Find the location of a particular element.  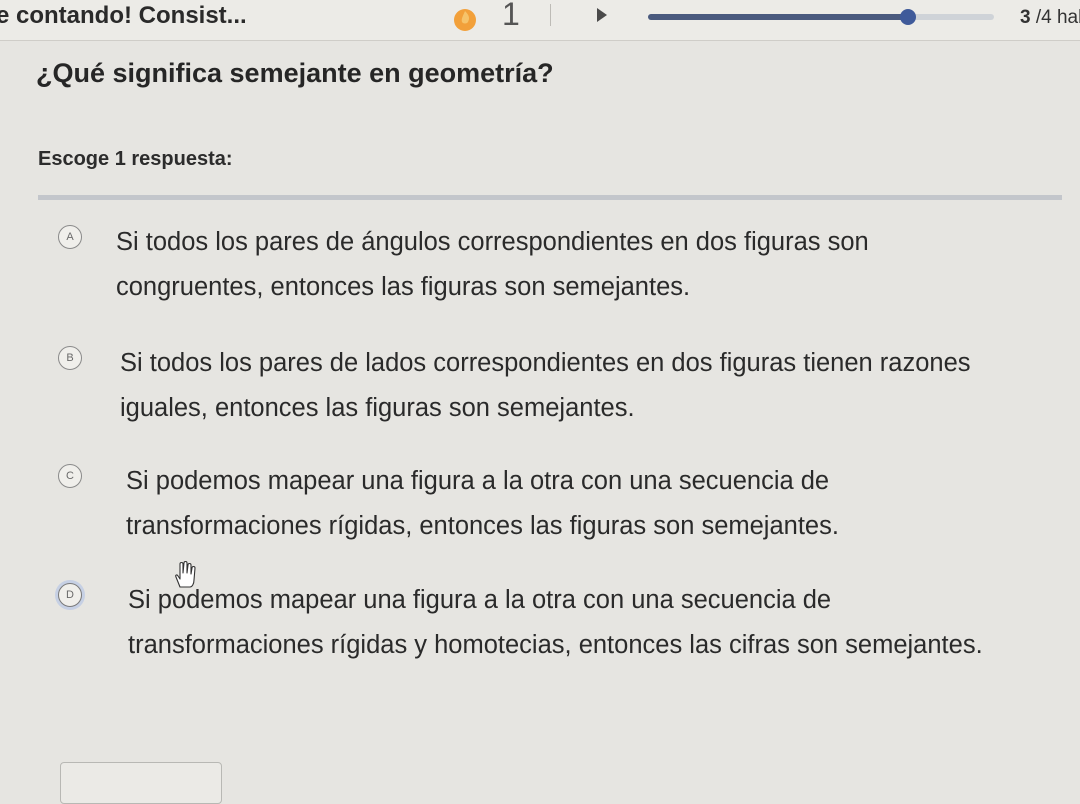

counter-current: 3 is located at coordinates (1025, 17).